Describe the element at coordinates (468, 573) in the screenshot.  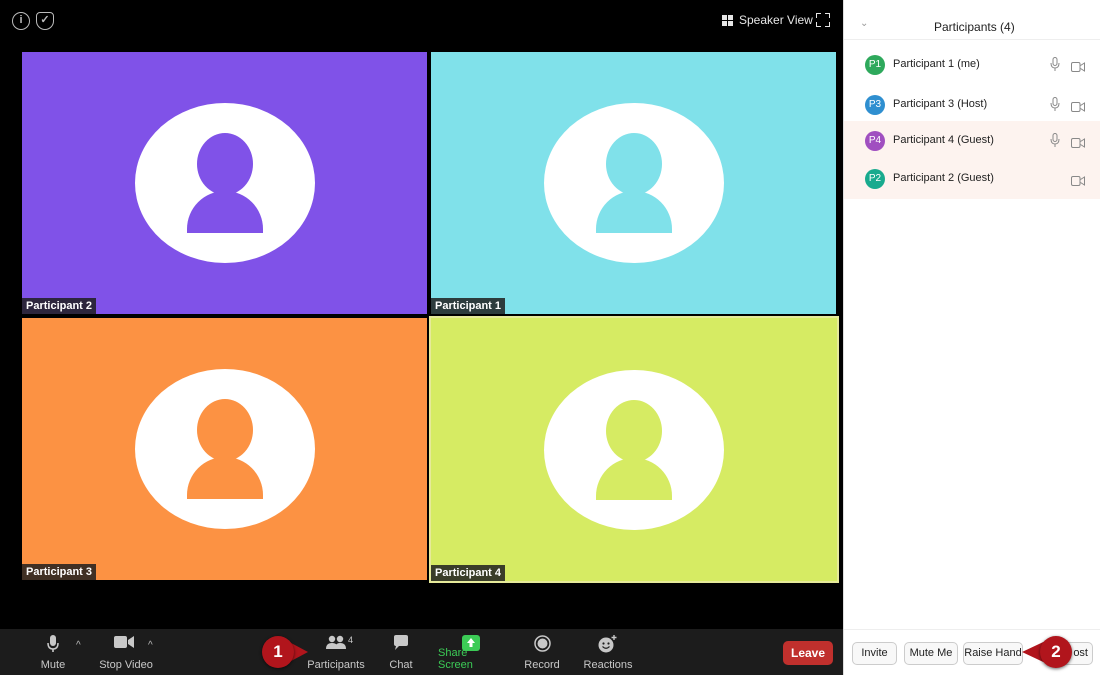
I see `tile-name-label: Participant 4` at that location.